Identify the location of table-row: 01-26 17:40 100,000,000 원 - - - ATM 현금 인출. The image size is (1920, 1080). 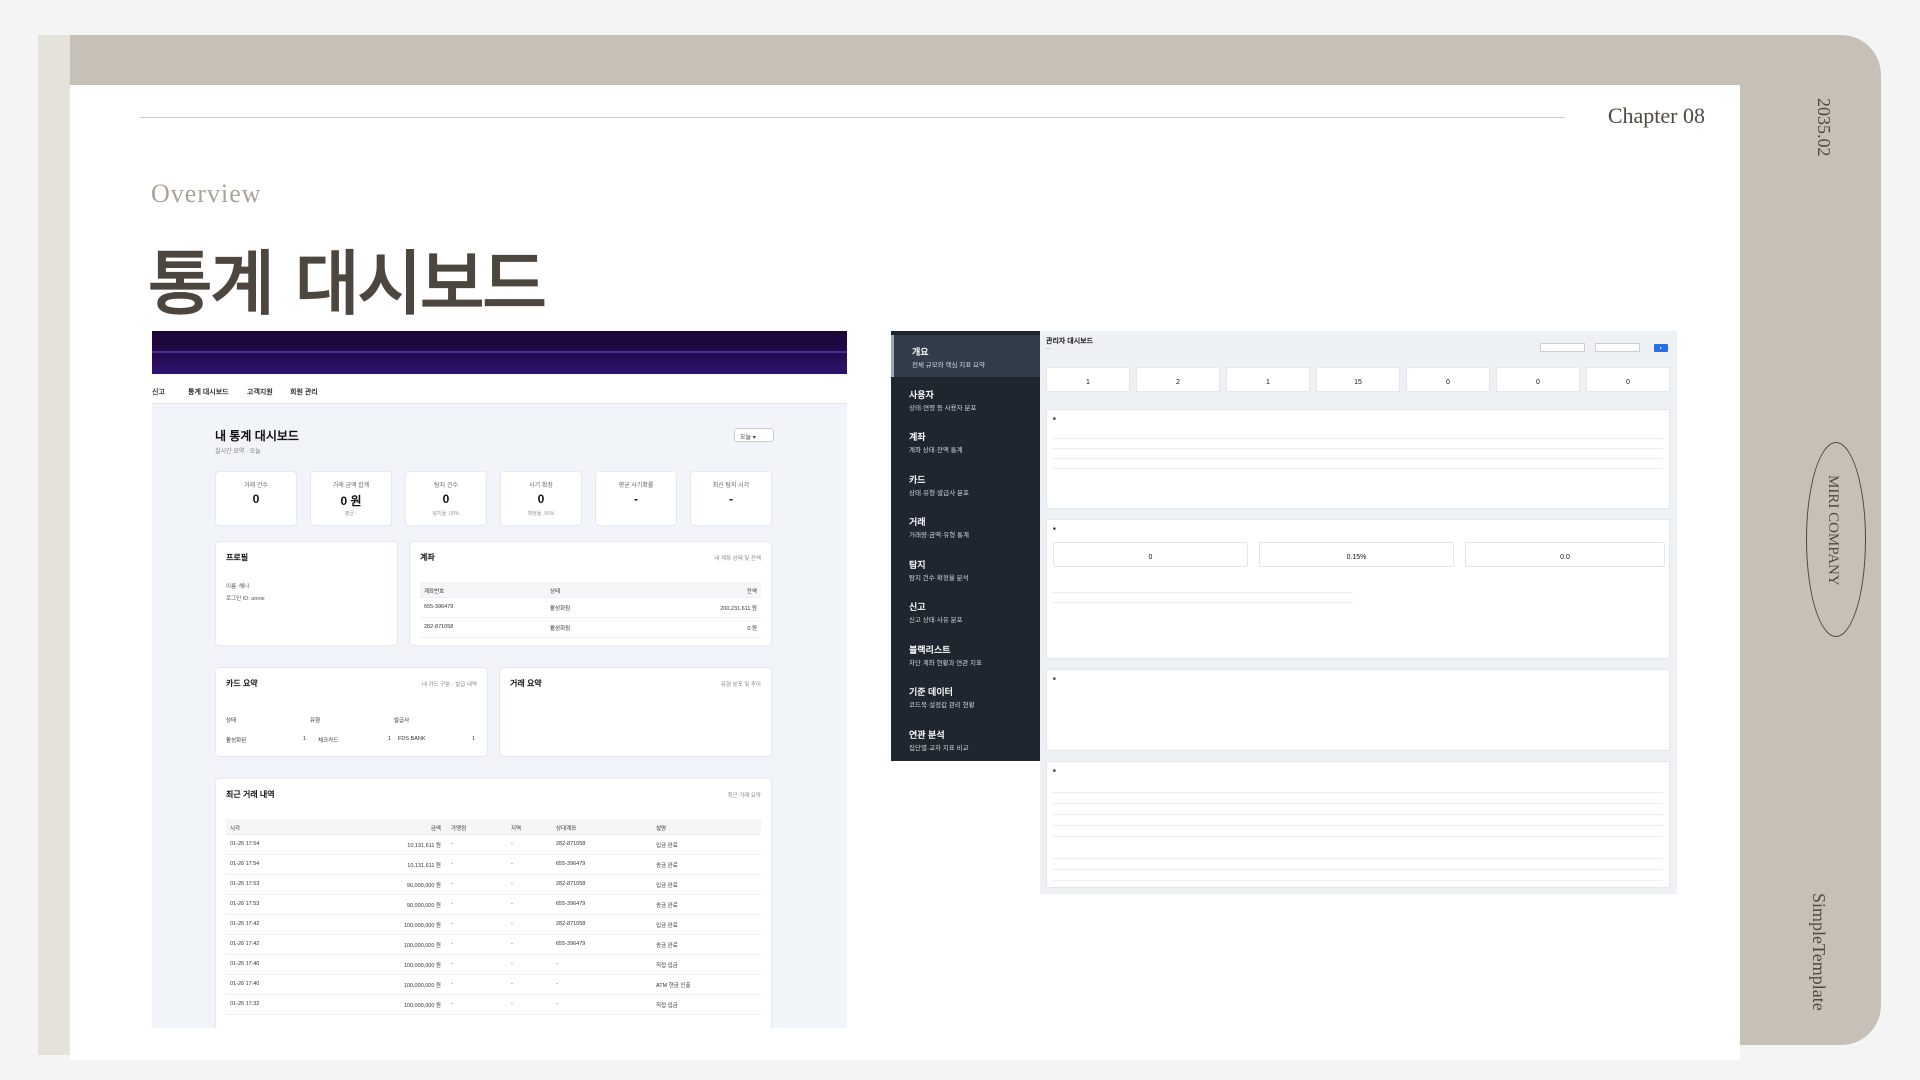
(493, 985).